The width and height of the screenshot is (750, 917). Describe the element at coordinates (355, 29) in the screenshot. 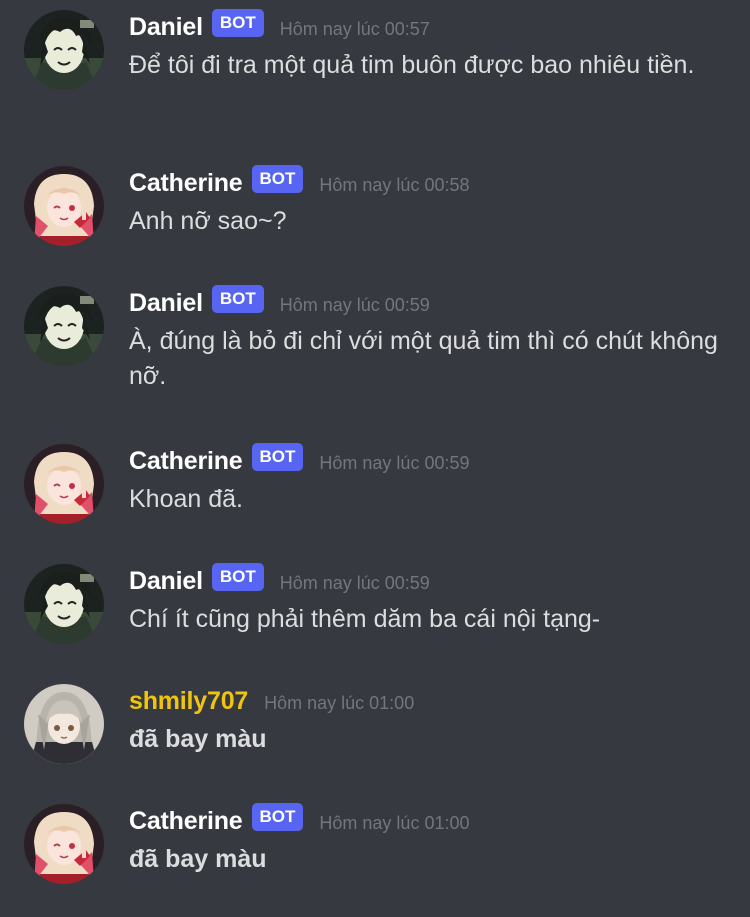

I see `timestamp: Hôm nay lúc 00:57` at that location.